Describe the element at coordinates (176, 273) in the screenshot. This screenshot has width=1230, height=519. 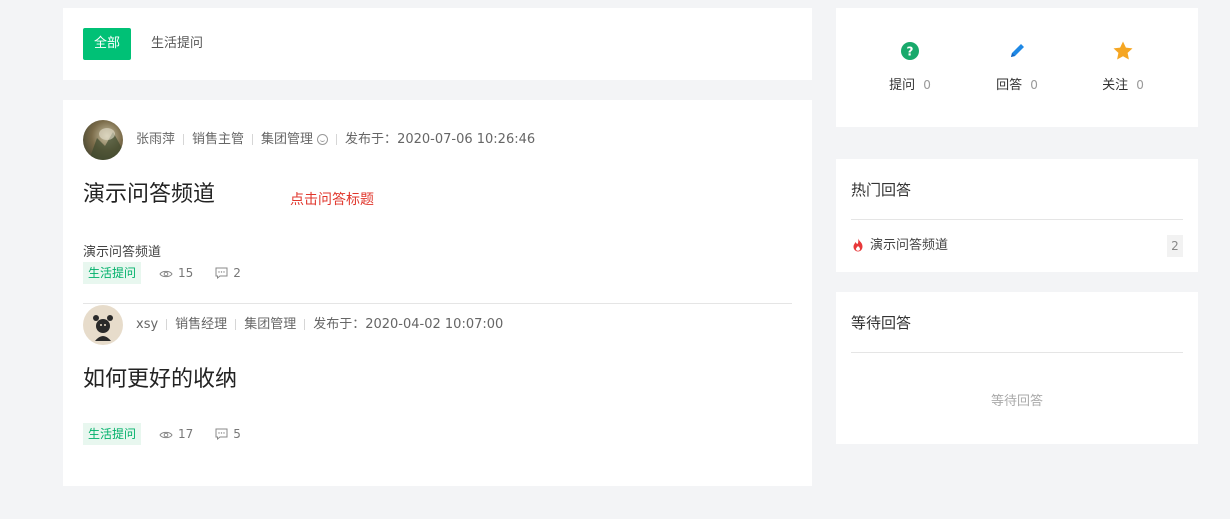
I see `view-count: 15` at that location.